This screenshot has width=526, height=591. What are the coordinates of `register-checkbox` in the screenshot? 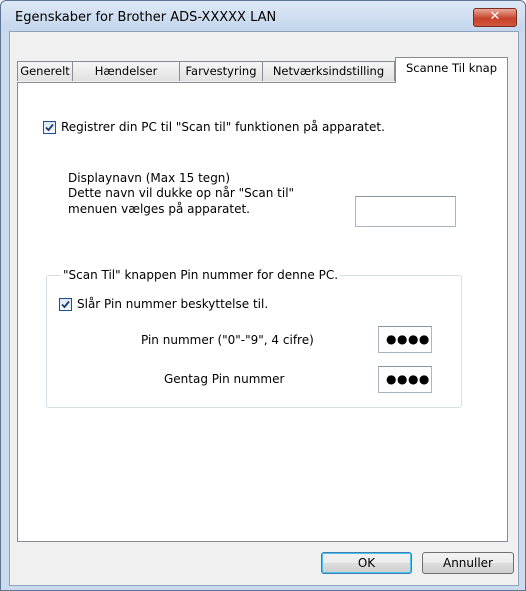 It's located at (49, 127).